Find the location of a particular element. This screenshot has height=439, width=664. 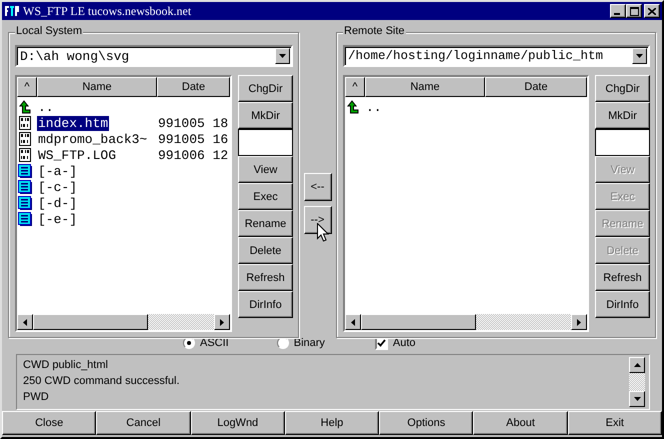

file-name: WS_FTP.LOG is located at coordinates (77, 155).